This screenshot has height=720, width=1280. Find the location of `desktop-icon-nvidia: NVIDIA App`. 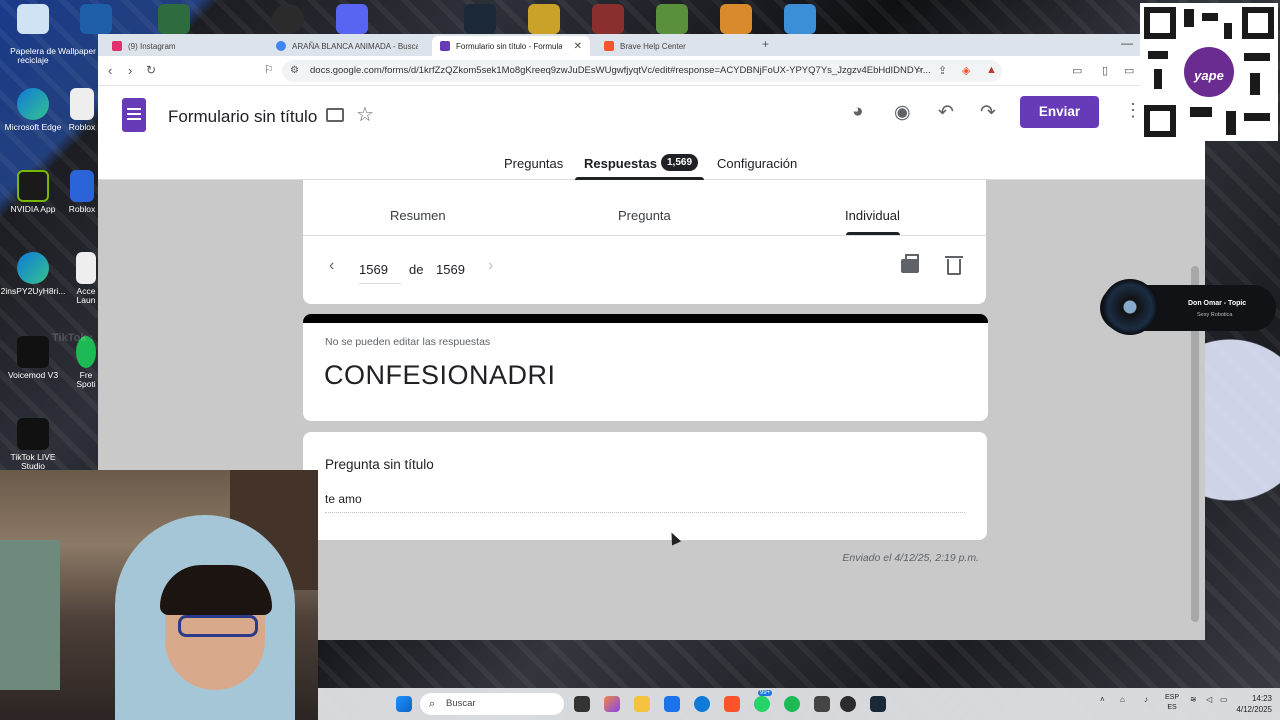

desktop-icon-nvidia: NVIDIA App is located at coordinates (33, 192).